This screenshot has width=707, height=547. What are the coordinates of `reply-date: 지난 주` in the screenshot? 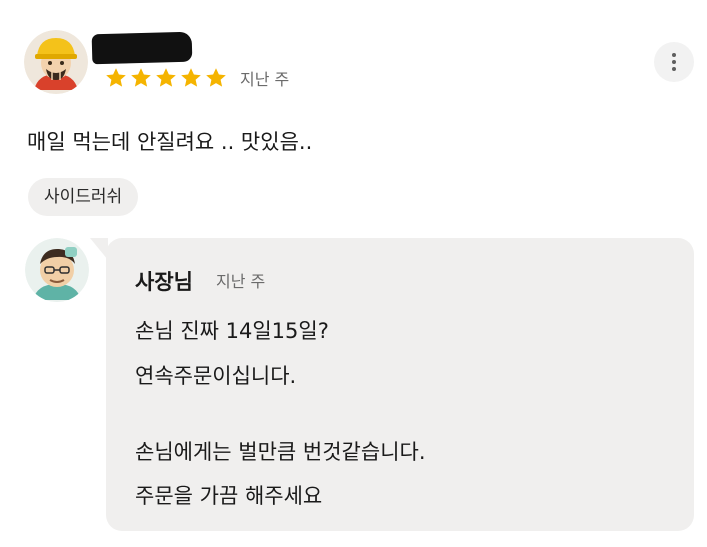 It's located at (241, 281).